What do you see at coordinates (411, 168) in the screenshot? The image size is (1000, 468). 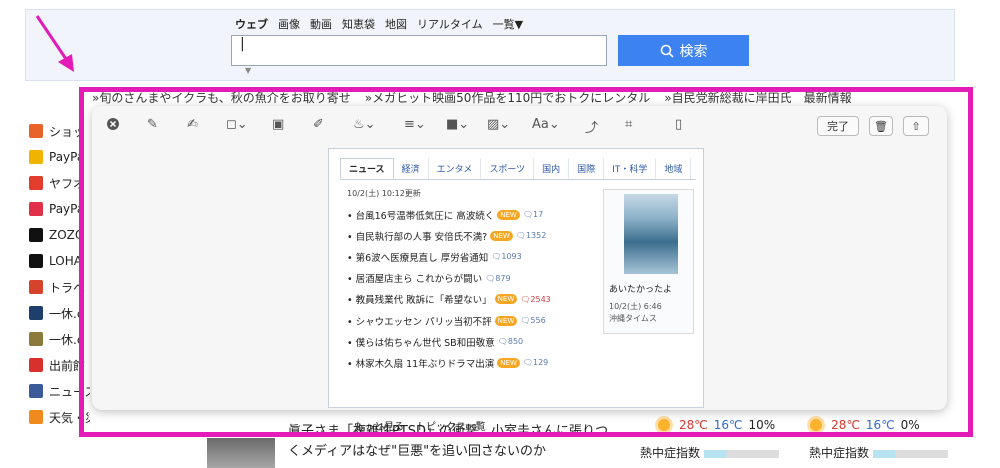 I see `news-tab: 経済` at bounding box center [411, 168].